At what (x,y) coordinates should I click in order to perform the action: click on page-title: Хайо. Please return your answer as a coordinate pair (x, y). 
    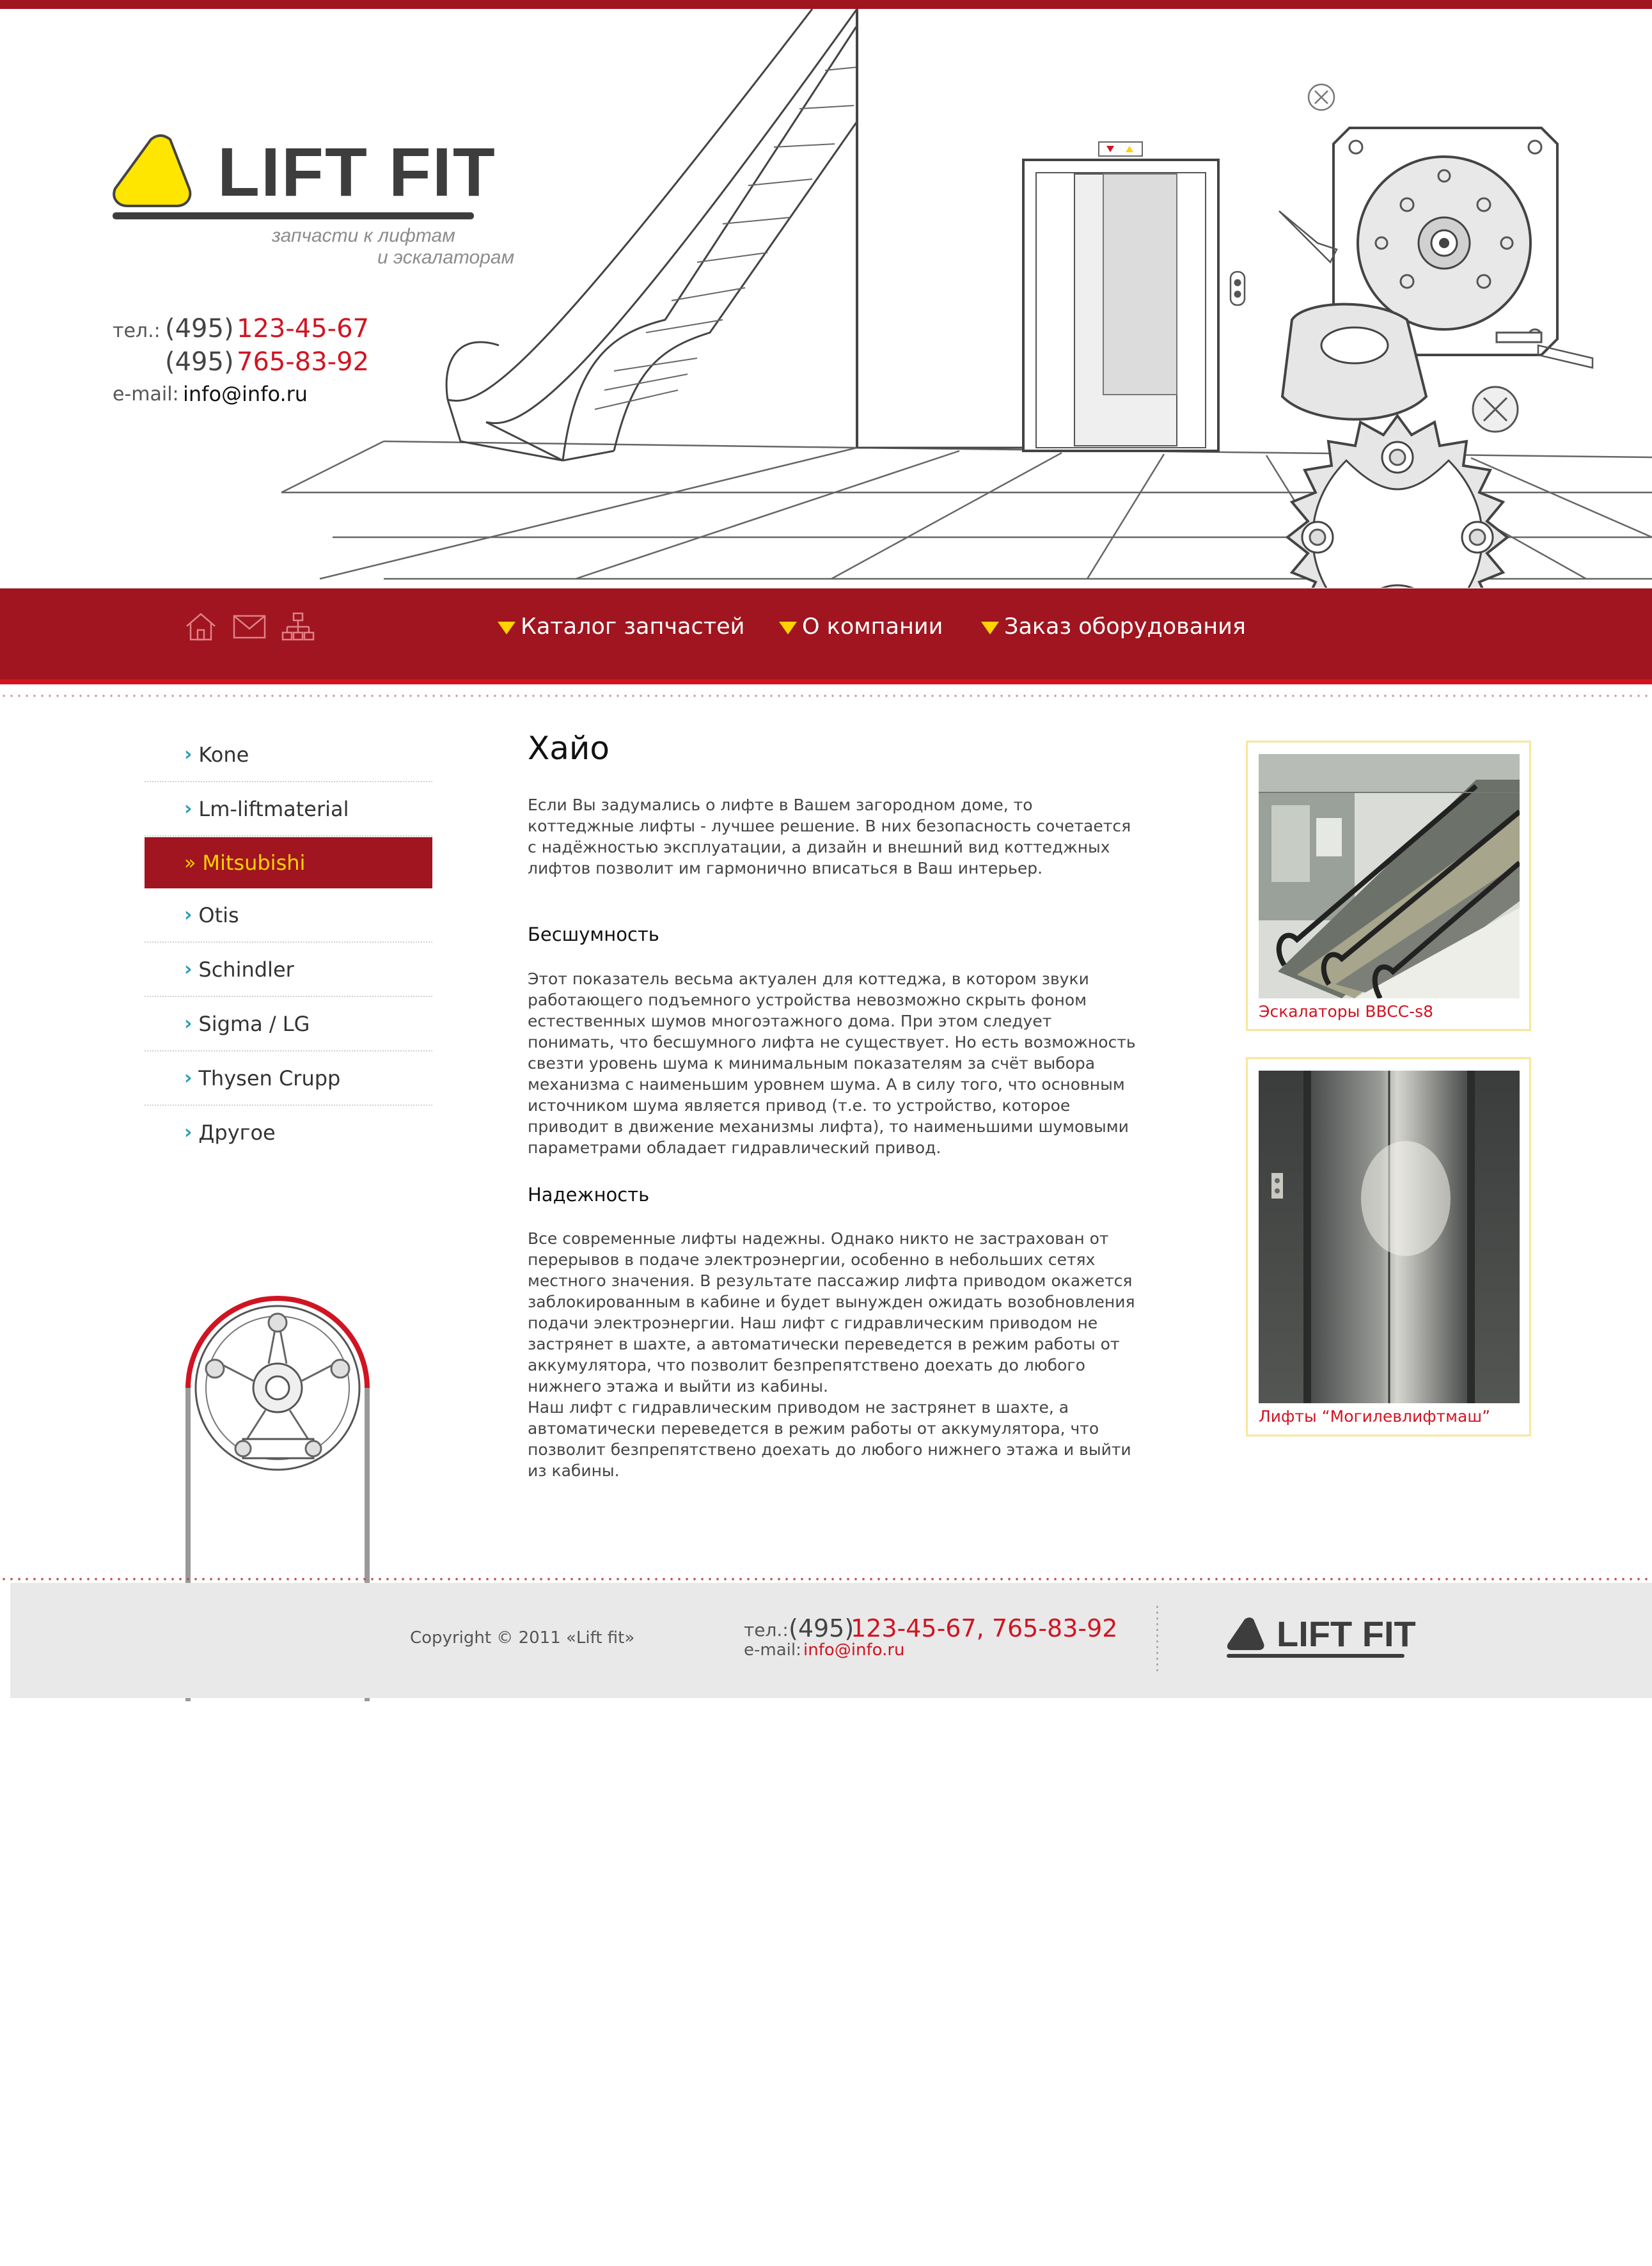
    Looking at the image, I should click on (569, 748).